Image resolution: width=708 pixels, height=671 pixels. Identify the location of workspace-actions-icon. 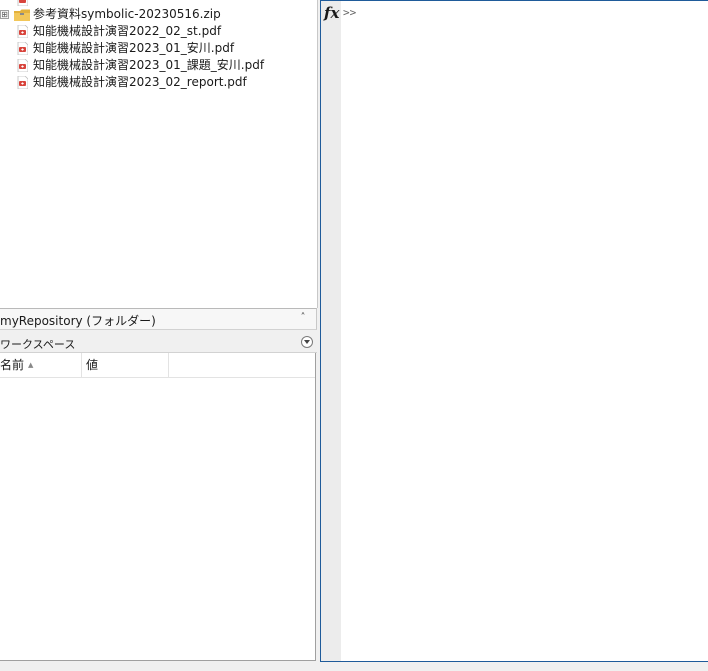
(307, 342).